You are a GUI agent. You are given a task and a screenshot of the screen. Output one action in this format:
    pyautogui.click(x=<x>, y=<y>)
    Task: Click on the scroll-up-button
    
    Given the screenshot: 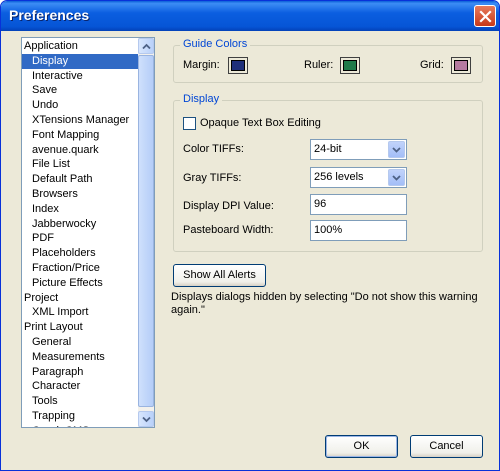 What is the action you would take?
    pyautogui.click(x=146, y=46)
    